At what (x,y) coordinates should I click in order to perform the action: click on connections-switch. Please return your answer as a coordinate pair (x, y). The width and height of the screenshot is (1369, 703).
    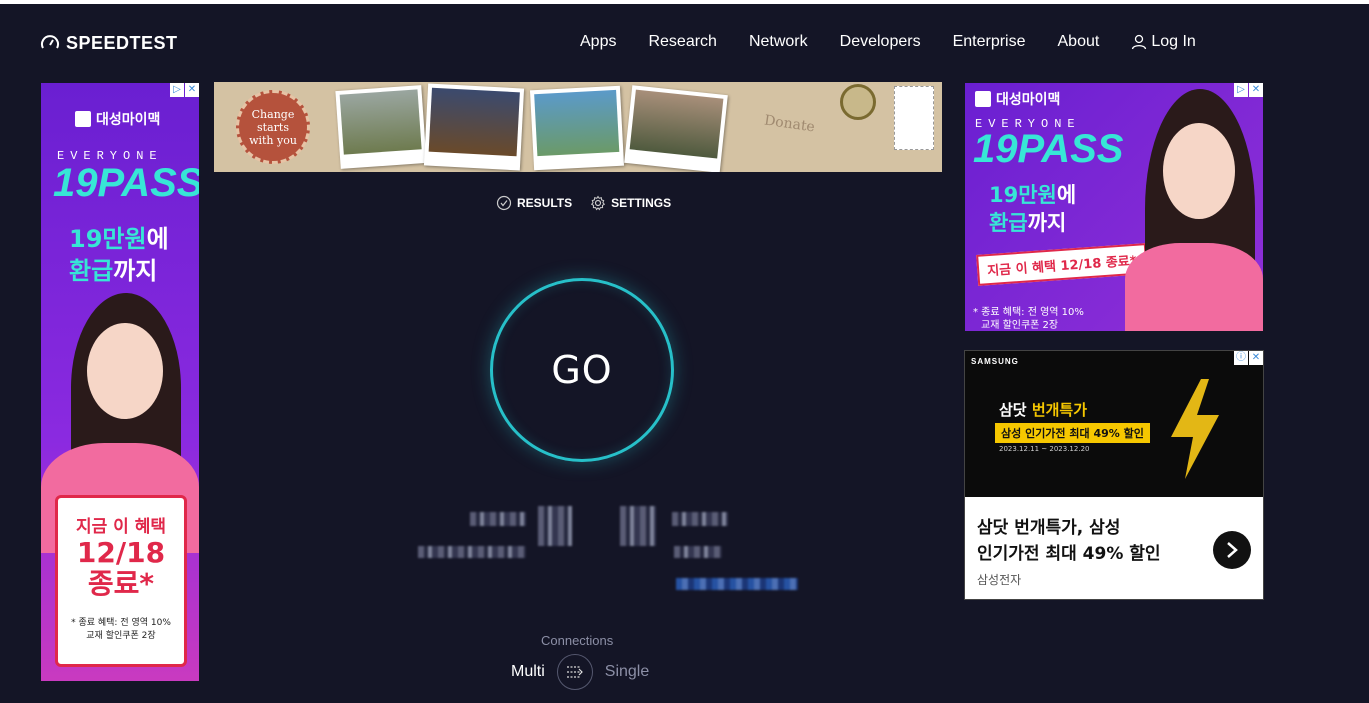
    Looking at the image, I should click on (574, 672).